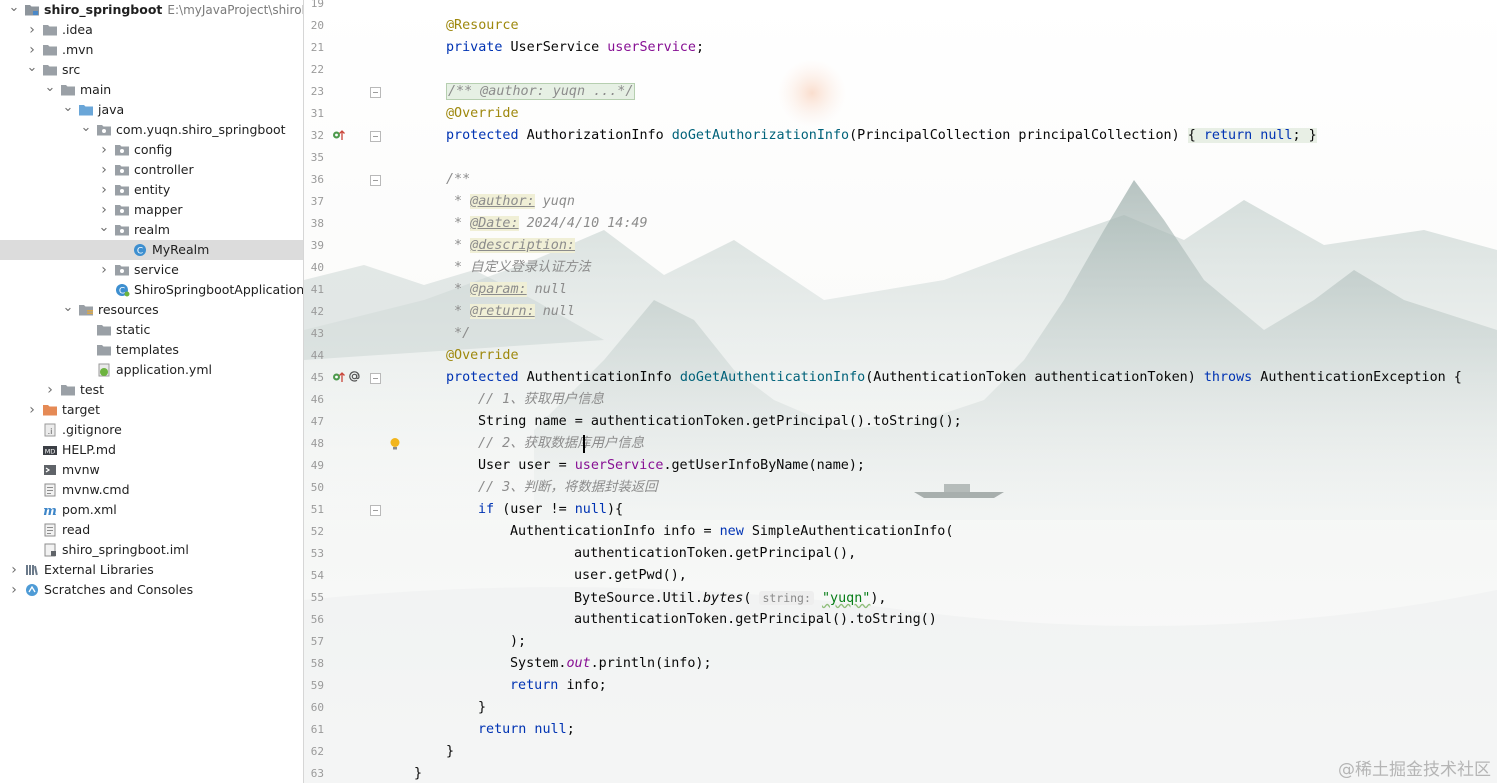 The height and width of the screenshot is (783, 1497). What do you see at coordinates (151, 590) in the screenshot?
I see `tree-item-scratches-and-consoles: › Scratches and Consoles` at bounding box center [151, 590].